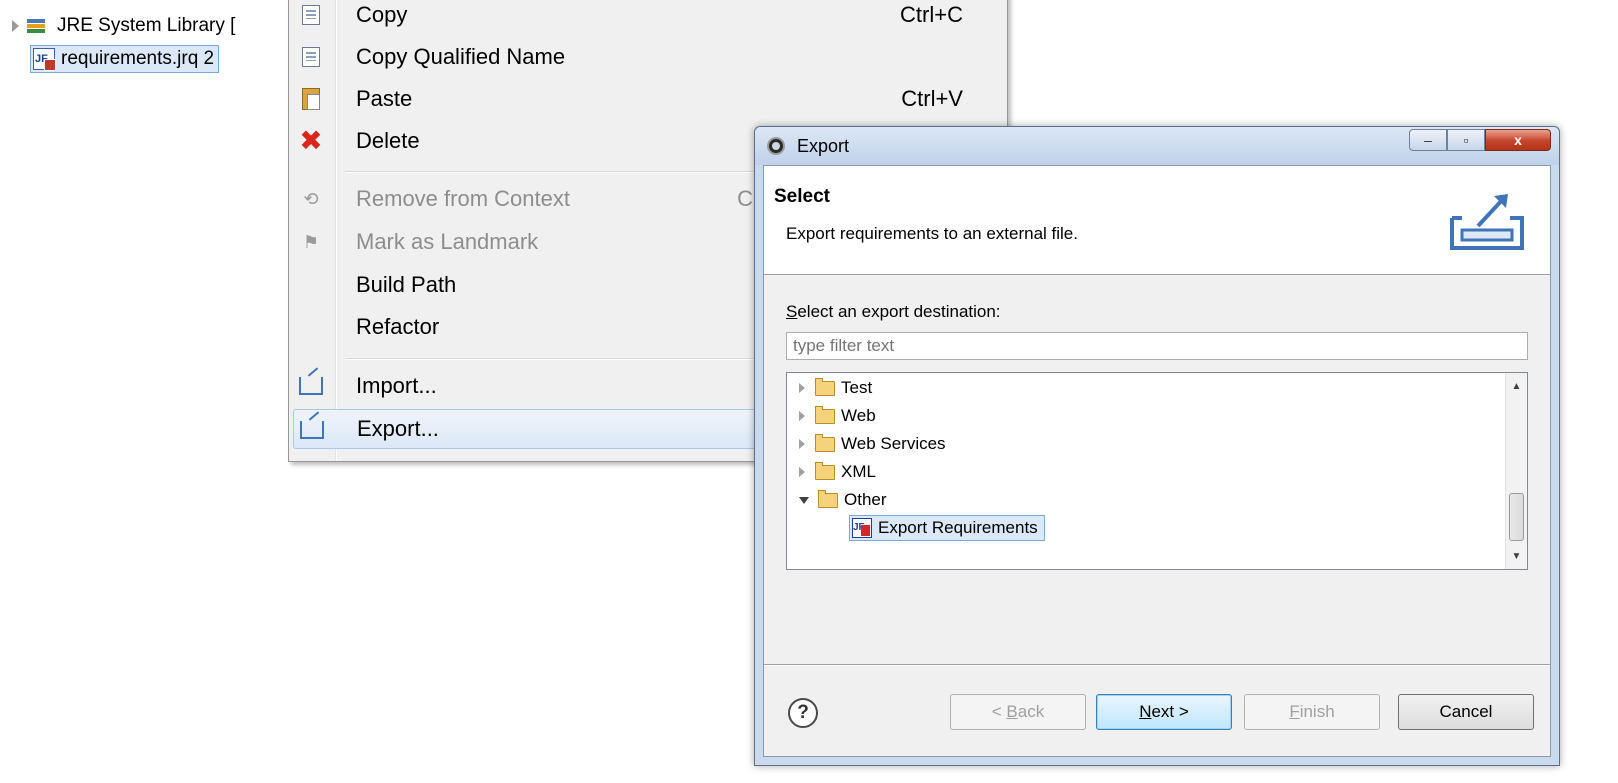  I want to click on tree-node-label: XML, so click(858, 471).